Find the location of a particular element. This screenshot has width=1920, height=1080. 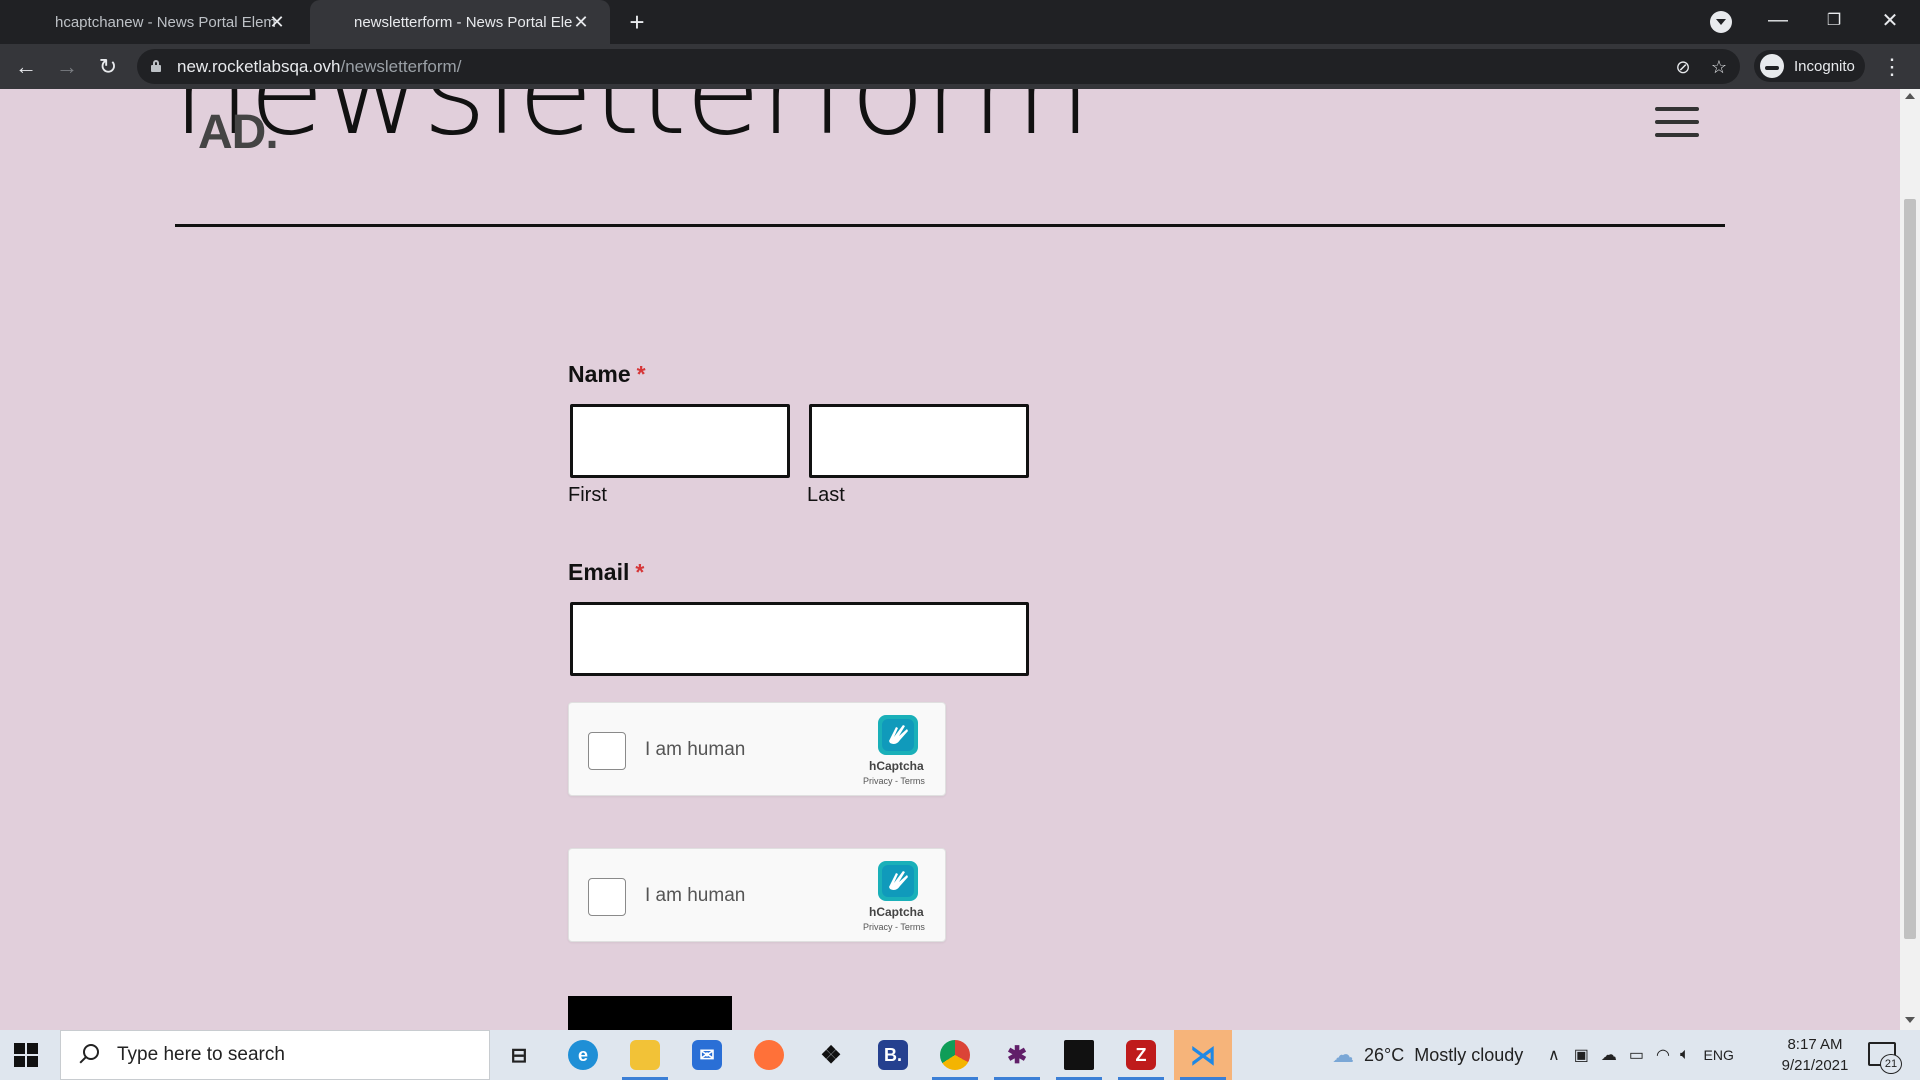

taskbar-search-box: Type here to search is located at coordinates (275, 1055).